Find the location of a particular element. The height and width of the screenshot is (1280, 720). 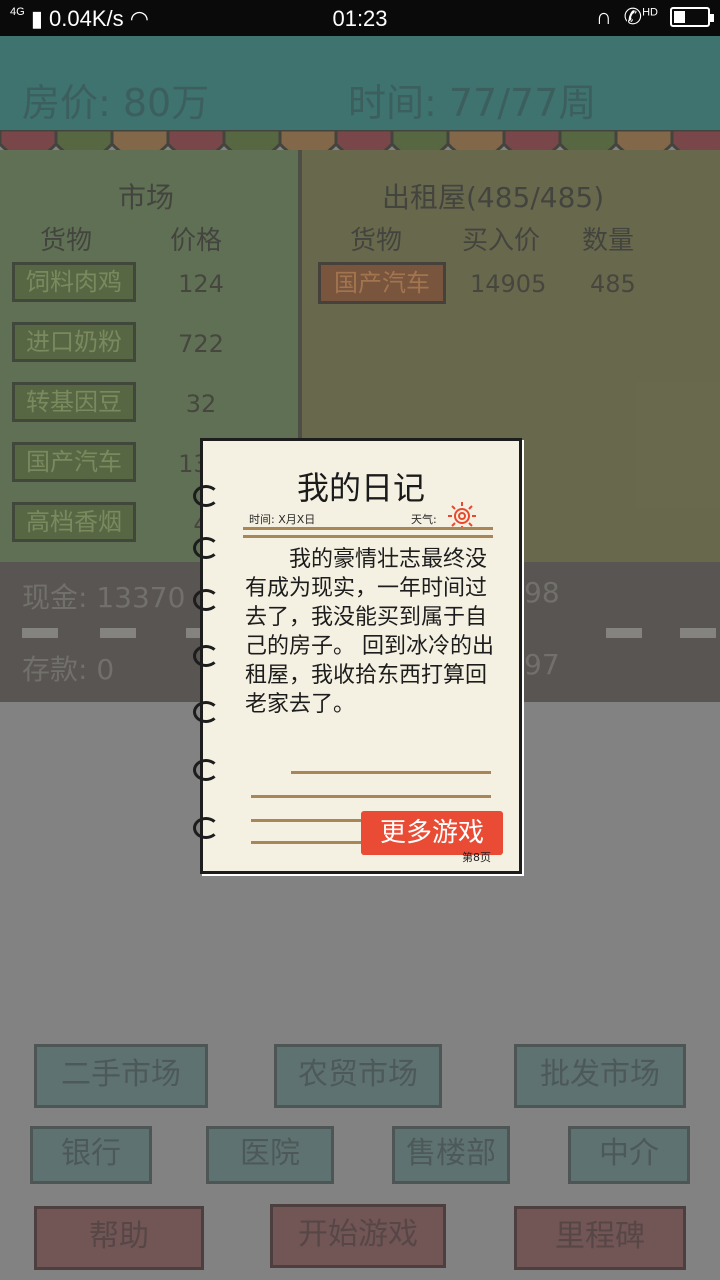

status-icons: ∩ ✆HD is located at coordinates (654, 17).